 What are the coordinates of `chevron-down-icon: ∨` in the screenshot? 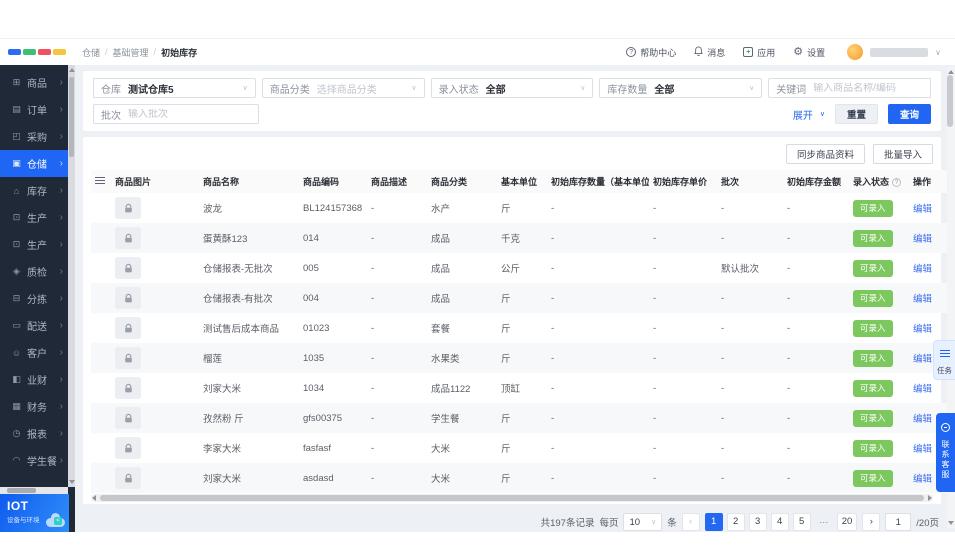 It's located at (583, 88).